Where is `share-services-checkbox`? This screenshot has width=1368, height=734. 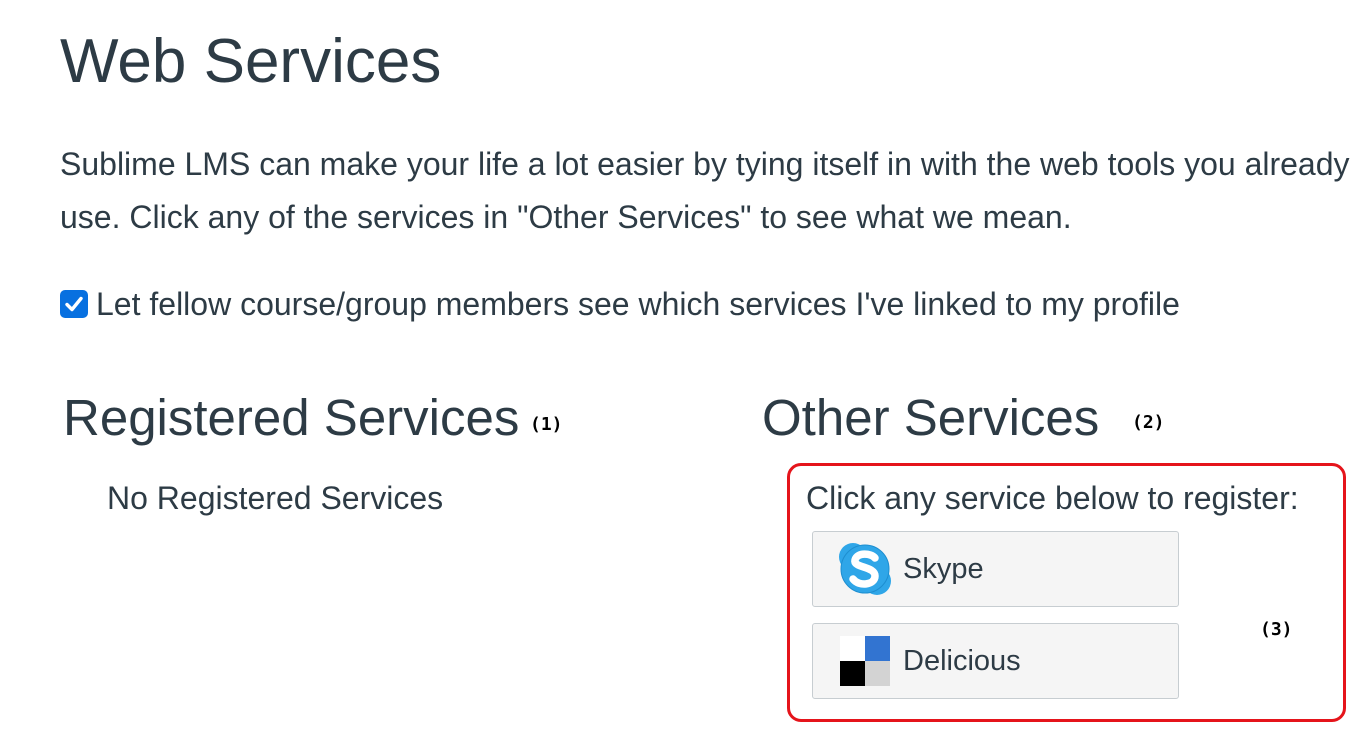
share-services-checkbox is located at coordinates (74, 304).